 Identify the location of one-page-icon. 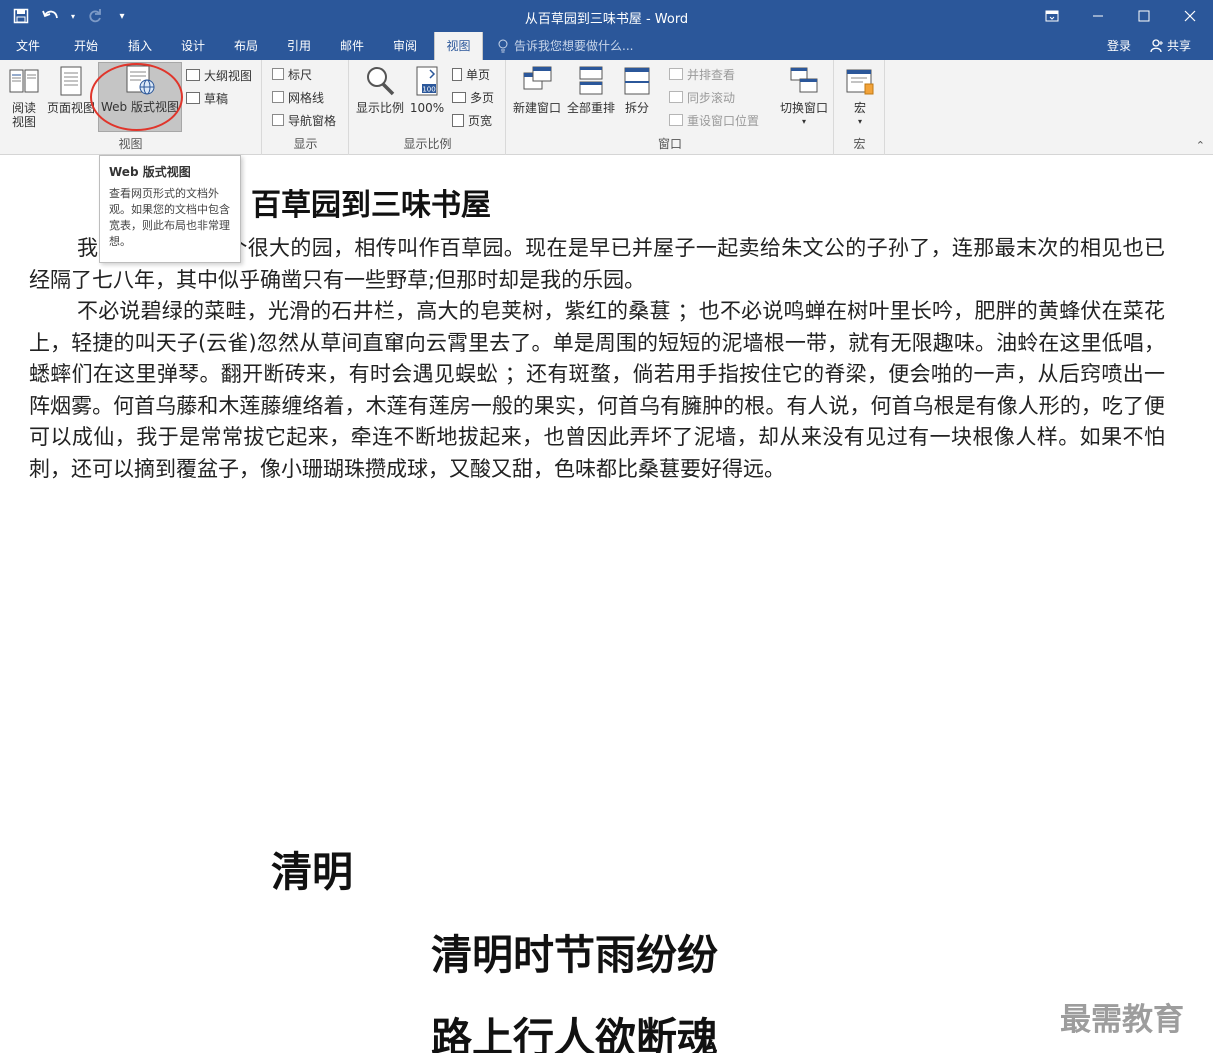
(457, 74).